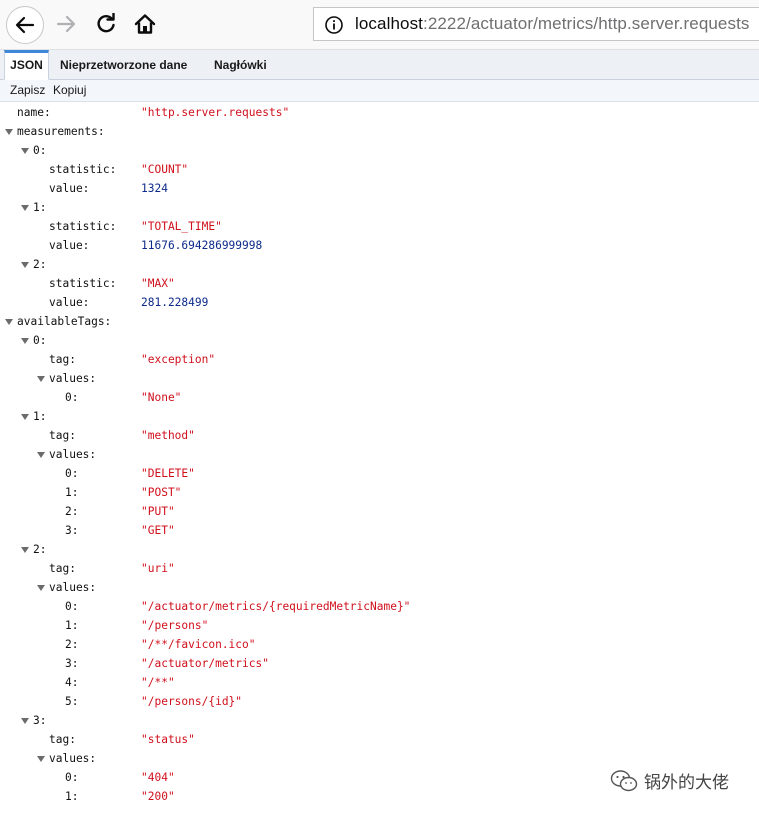  What do you see at coordinates (158, 283) in the screenshot?
I see `tree-value: "MAX"` at bounding box center [158, 283].